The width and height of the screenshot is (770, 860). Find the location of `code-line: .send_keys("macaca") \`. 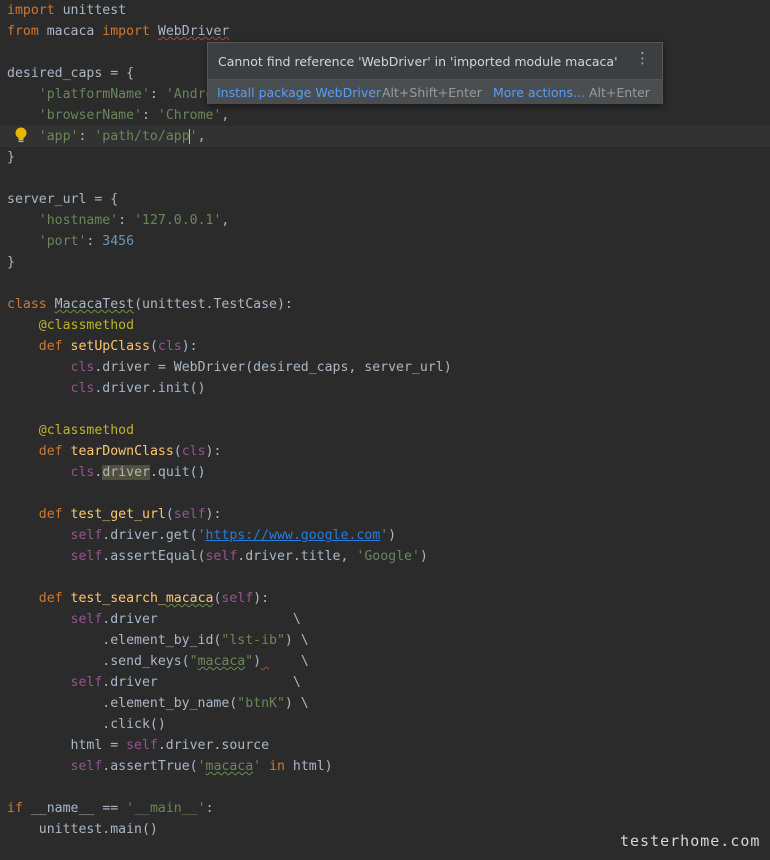

code-line: .send_keys("macaca") \ is located at coordinates (385, 661).